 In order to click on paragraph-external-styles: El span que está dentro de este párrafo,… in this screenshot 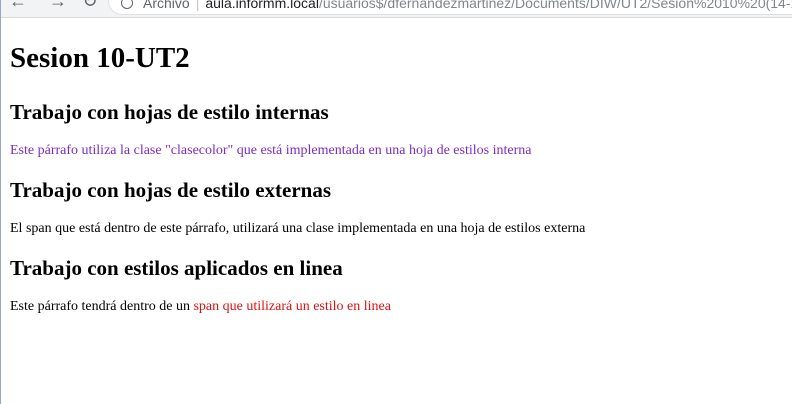, I will do `click(298, 228)`.